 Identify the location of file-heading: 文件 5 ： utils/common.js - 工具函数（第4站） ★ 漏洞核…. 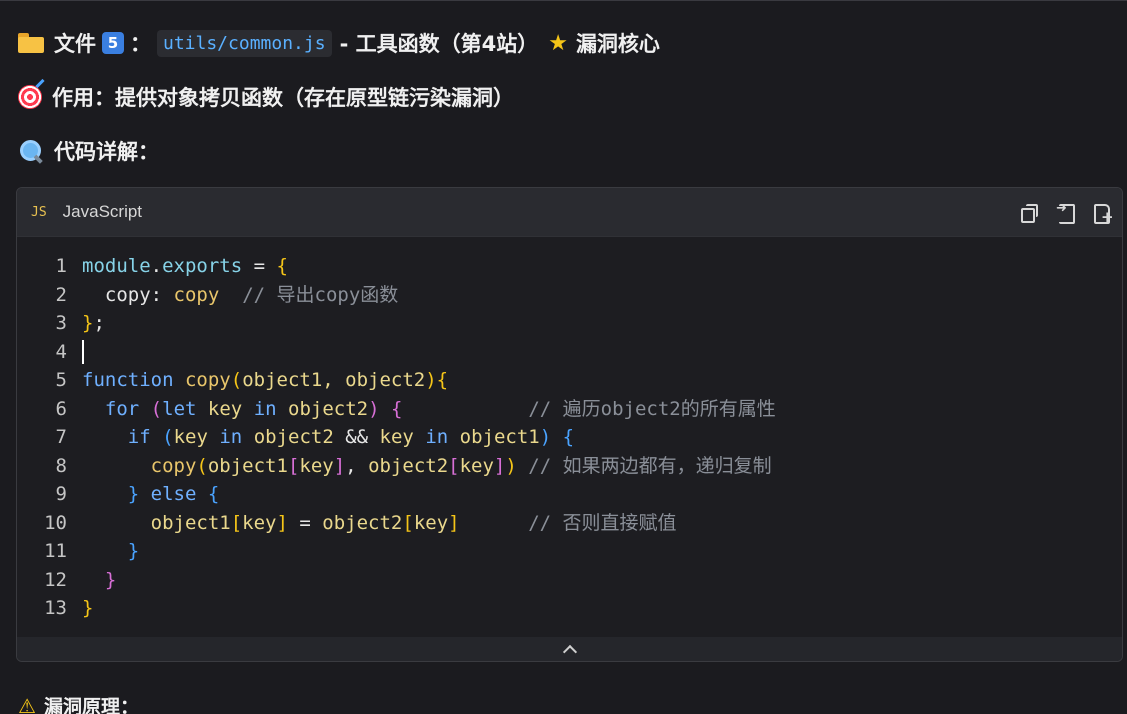
(339, 43).